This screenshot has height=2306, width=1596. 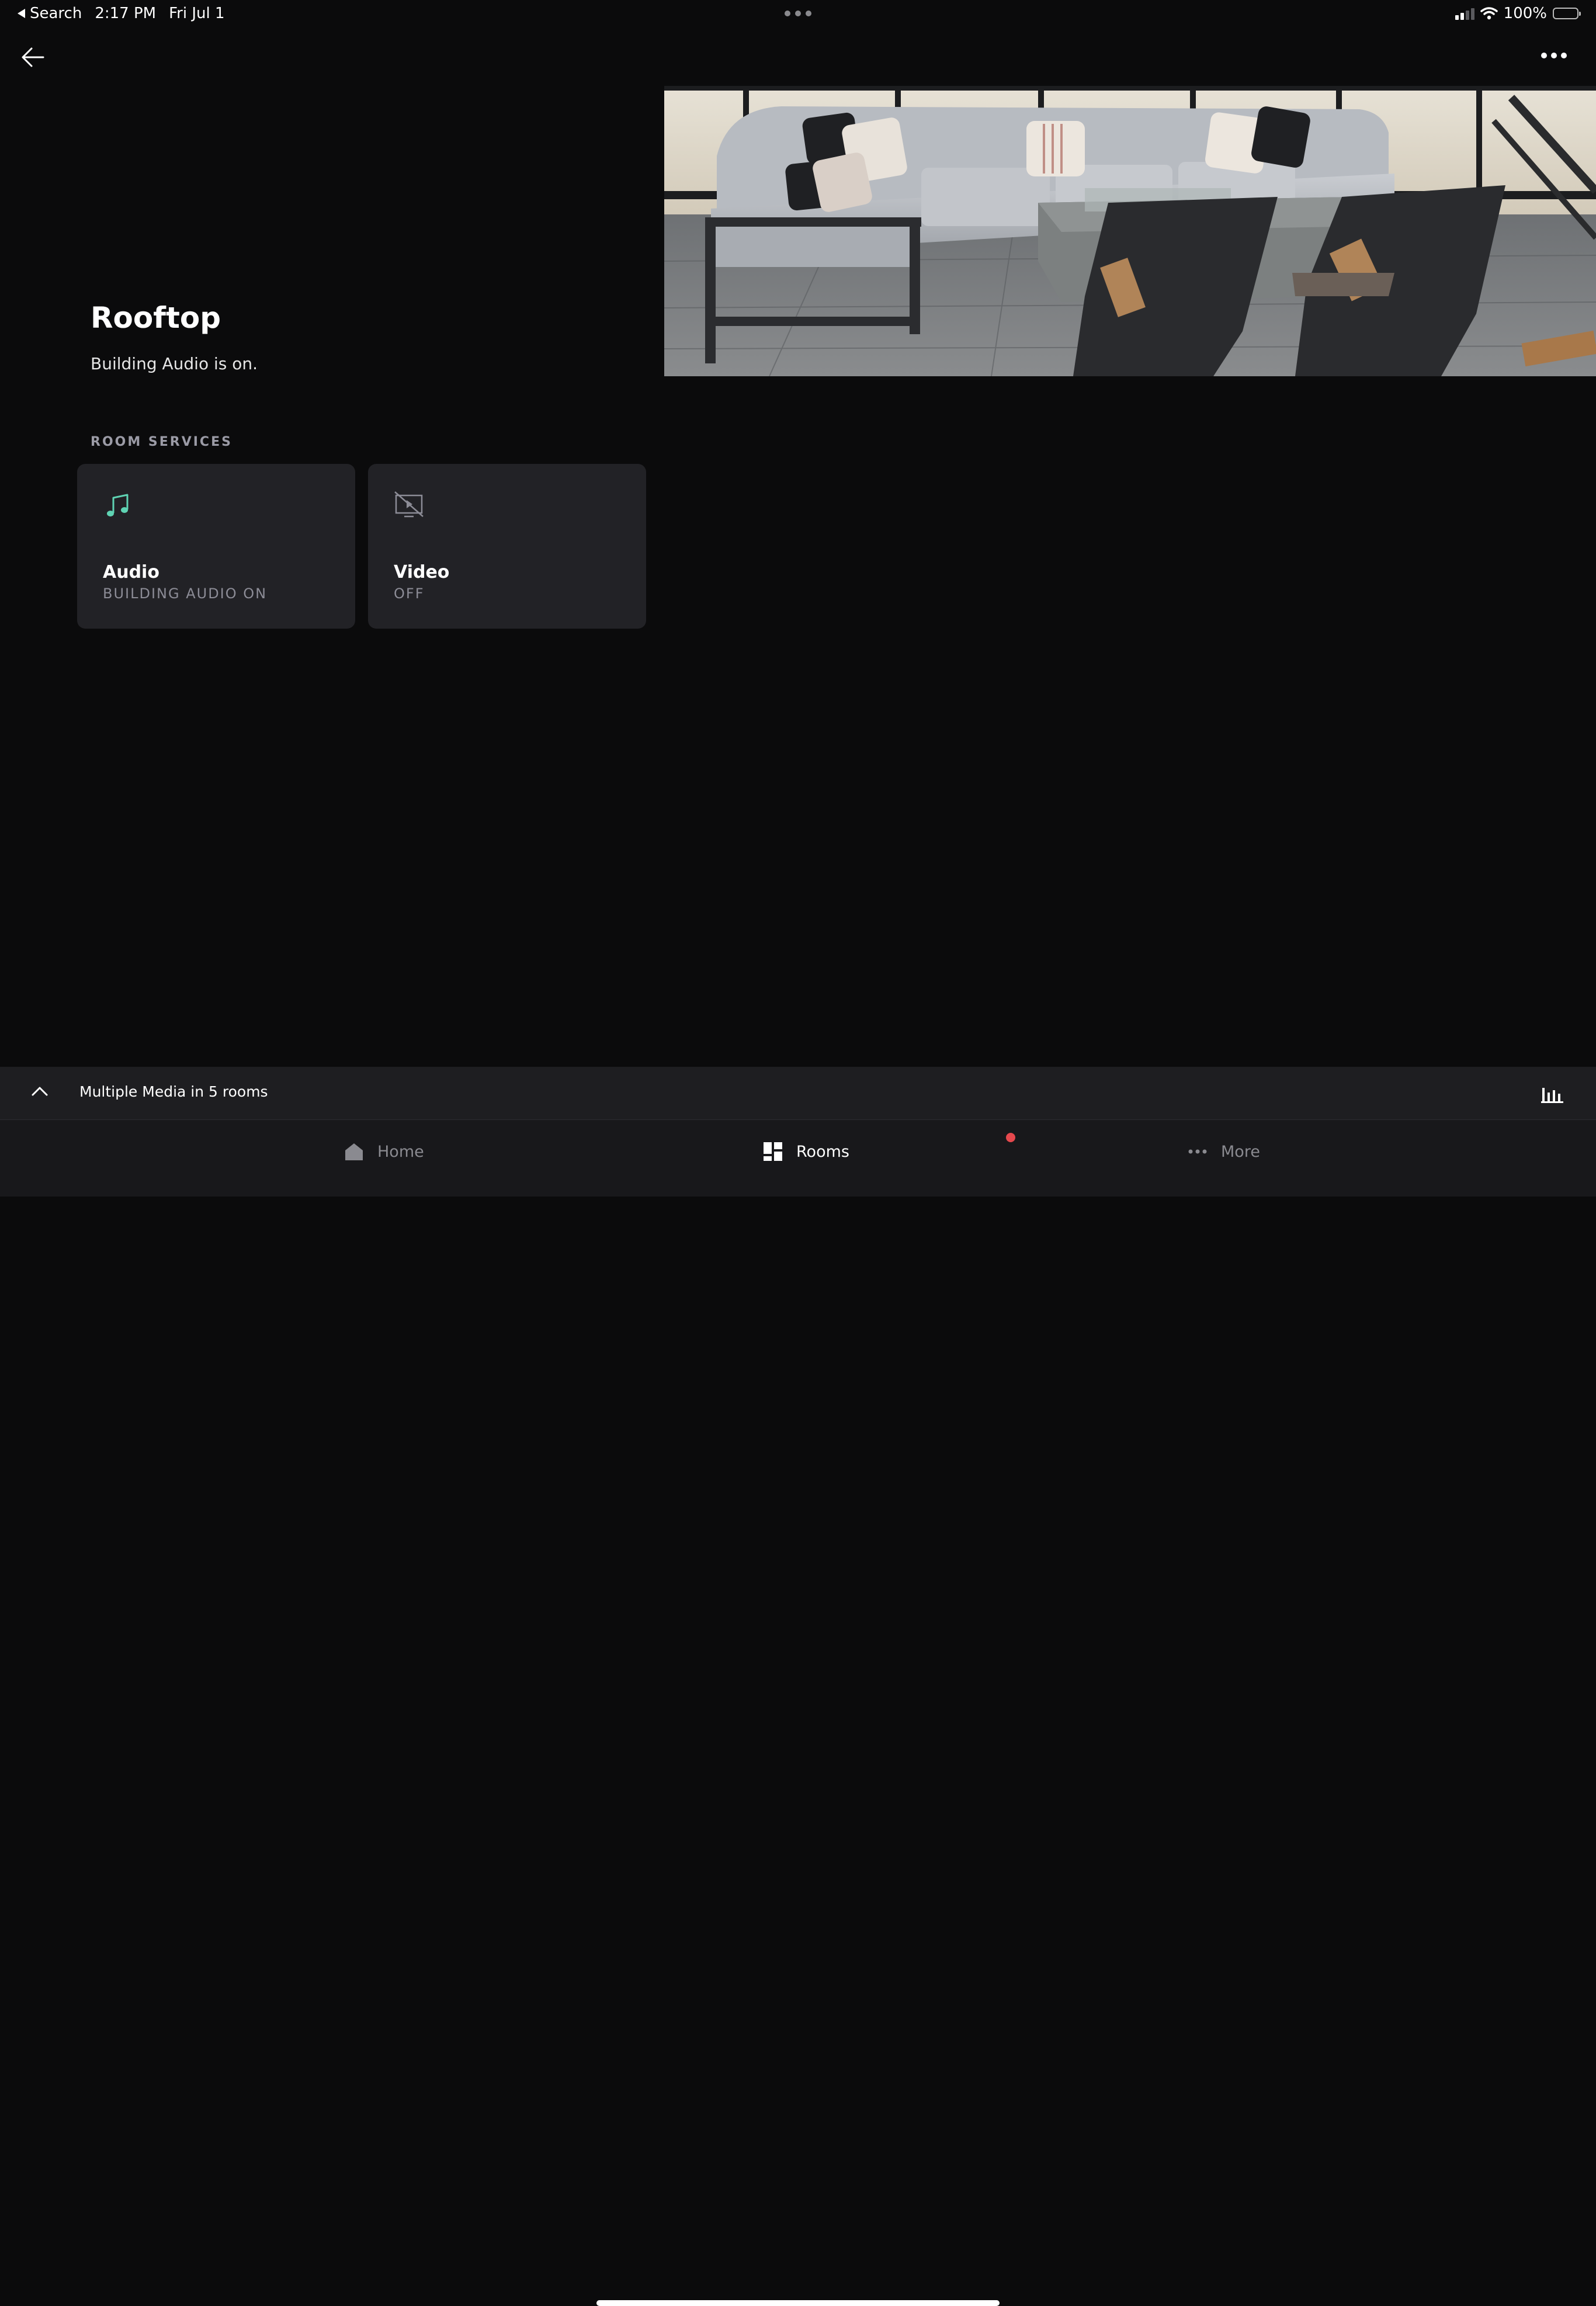 What do you see at coordinates (162, 442) in the screenshot?
I see `section-heading-room-services: ROOM SERVICES` at bounding box center [162, 442].